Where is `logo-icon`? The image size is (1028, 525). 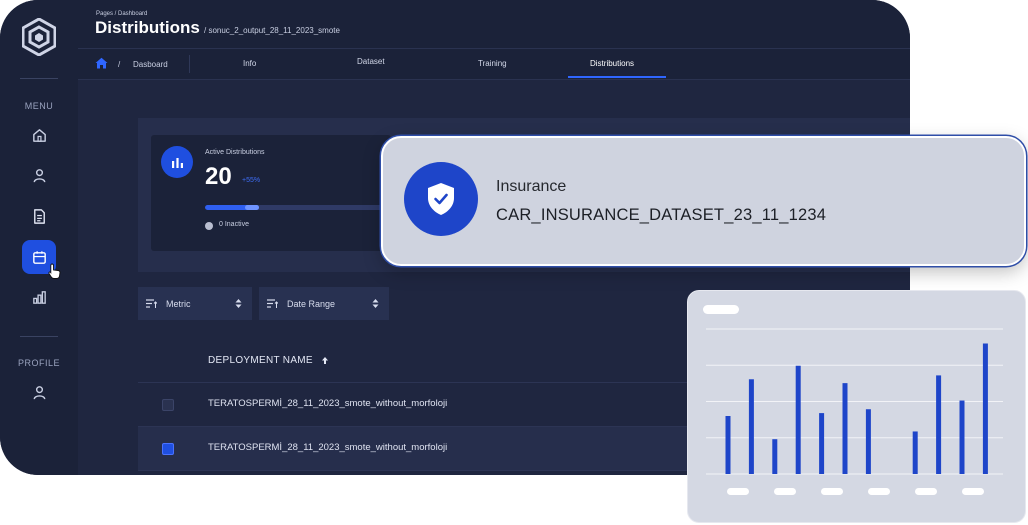
logo-icon is located at coordinates (39, 37).